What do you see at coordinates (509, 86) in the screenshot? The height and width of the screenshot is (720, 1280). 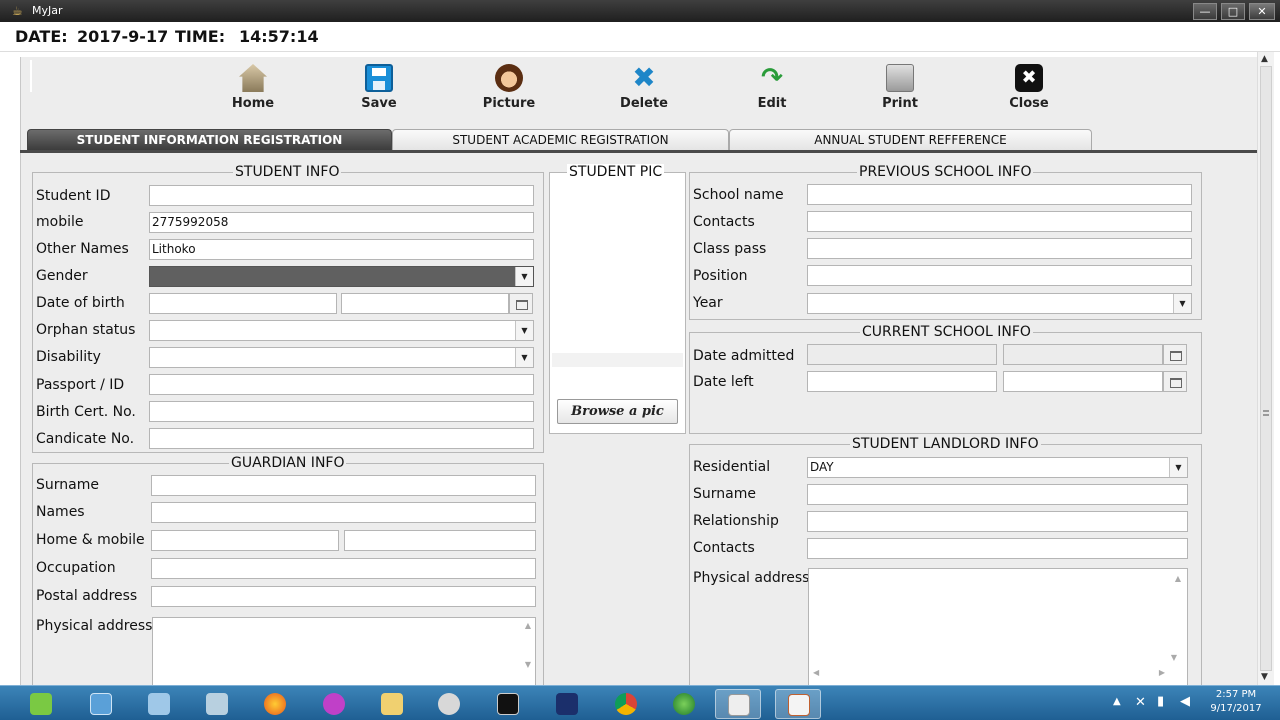 I see `picture-button: Picture` at bounding box center [509, 86].